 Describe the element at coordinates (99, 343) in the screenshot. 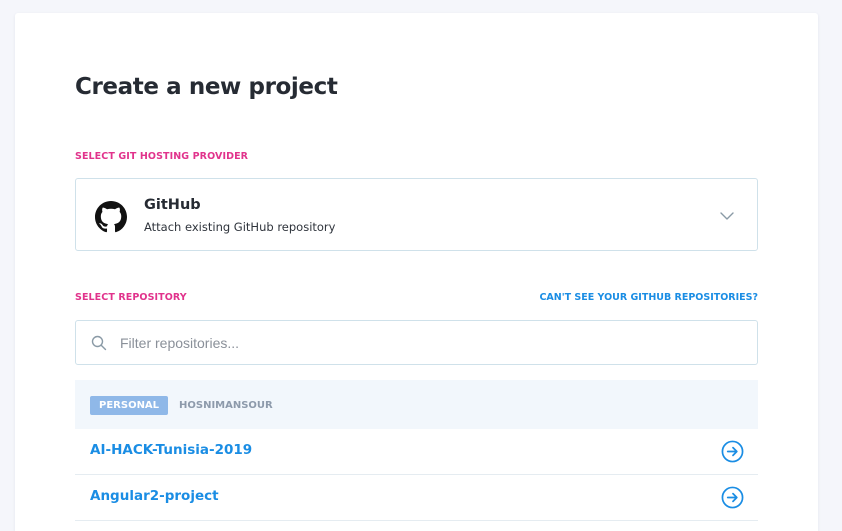

I see `search-icon` at that location.